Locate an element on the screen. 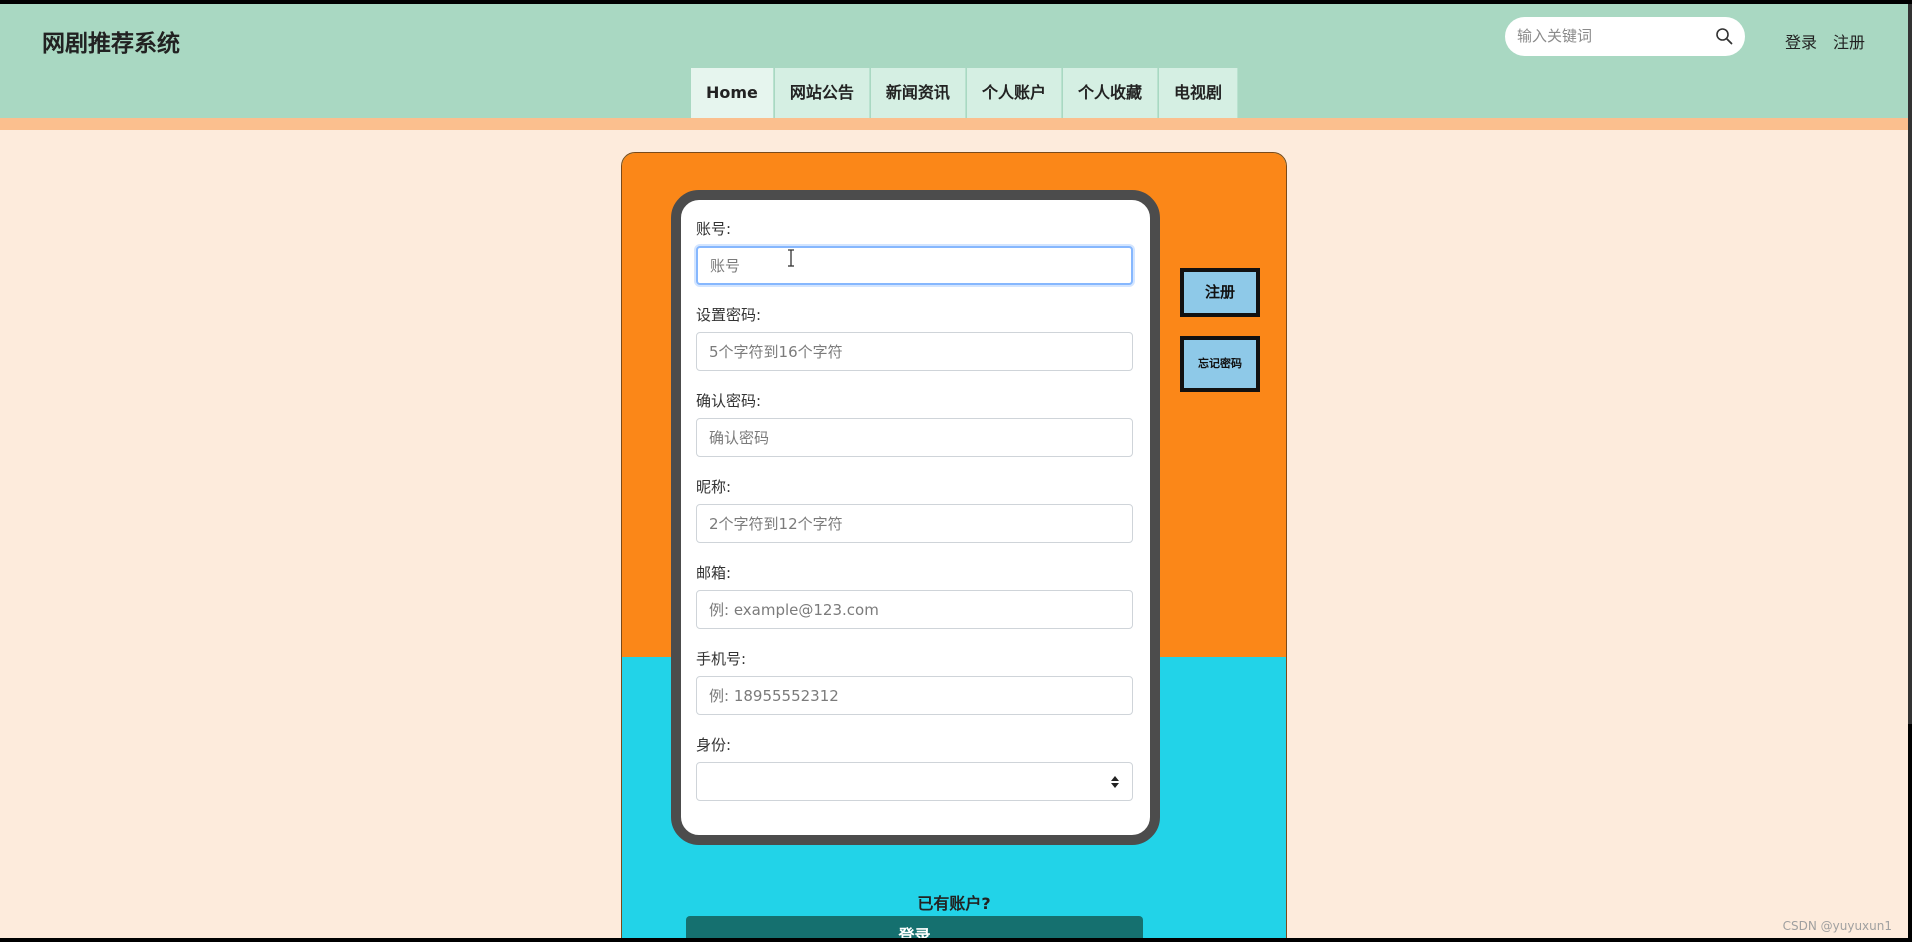  role-select is located at coordinates (914, 781).